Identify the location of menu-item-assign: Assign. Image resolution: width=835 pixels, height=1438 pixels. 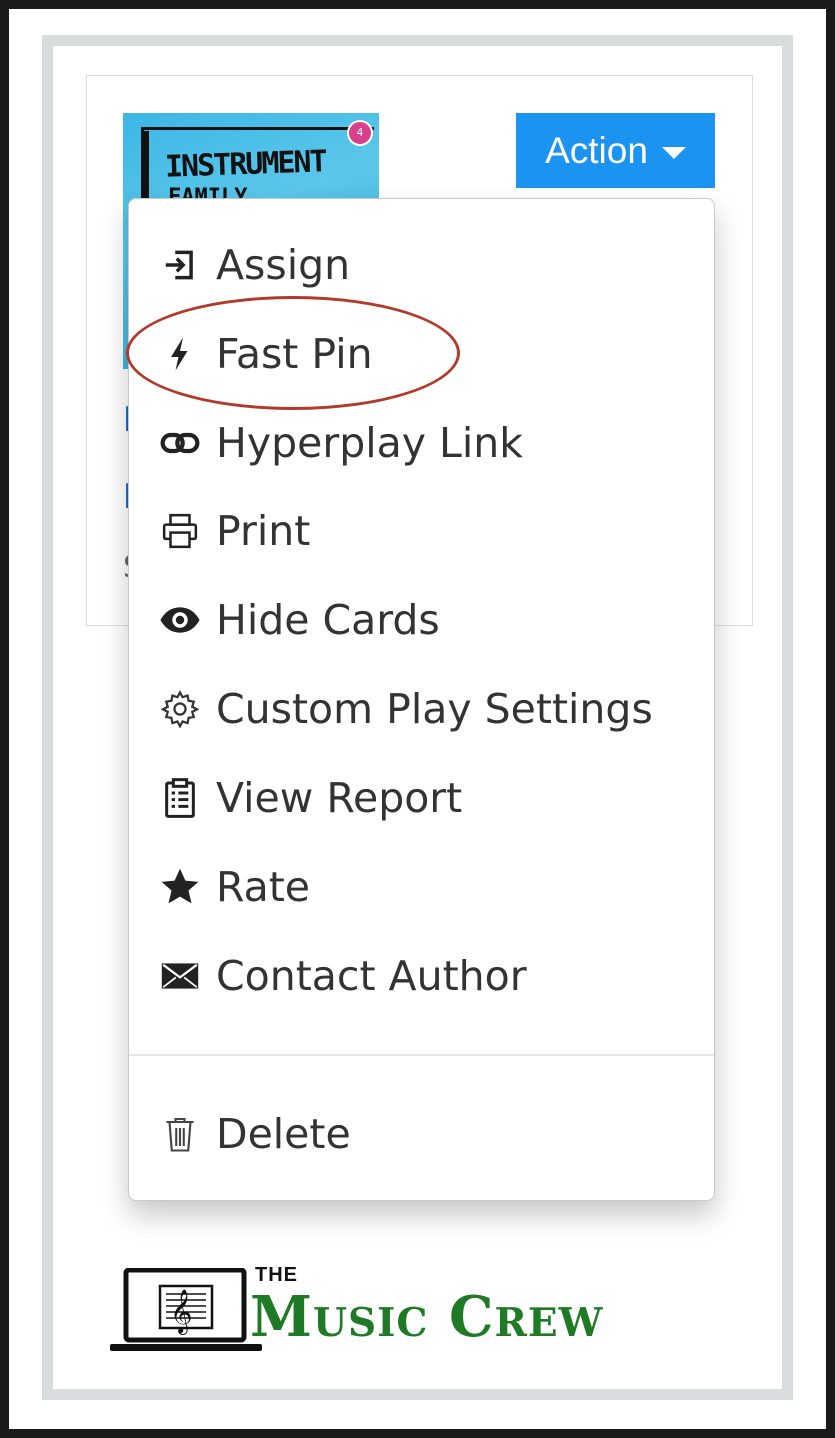
(421, 265).